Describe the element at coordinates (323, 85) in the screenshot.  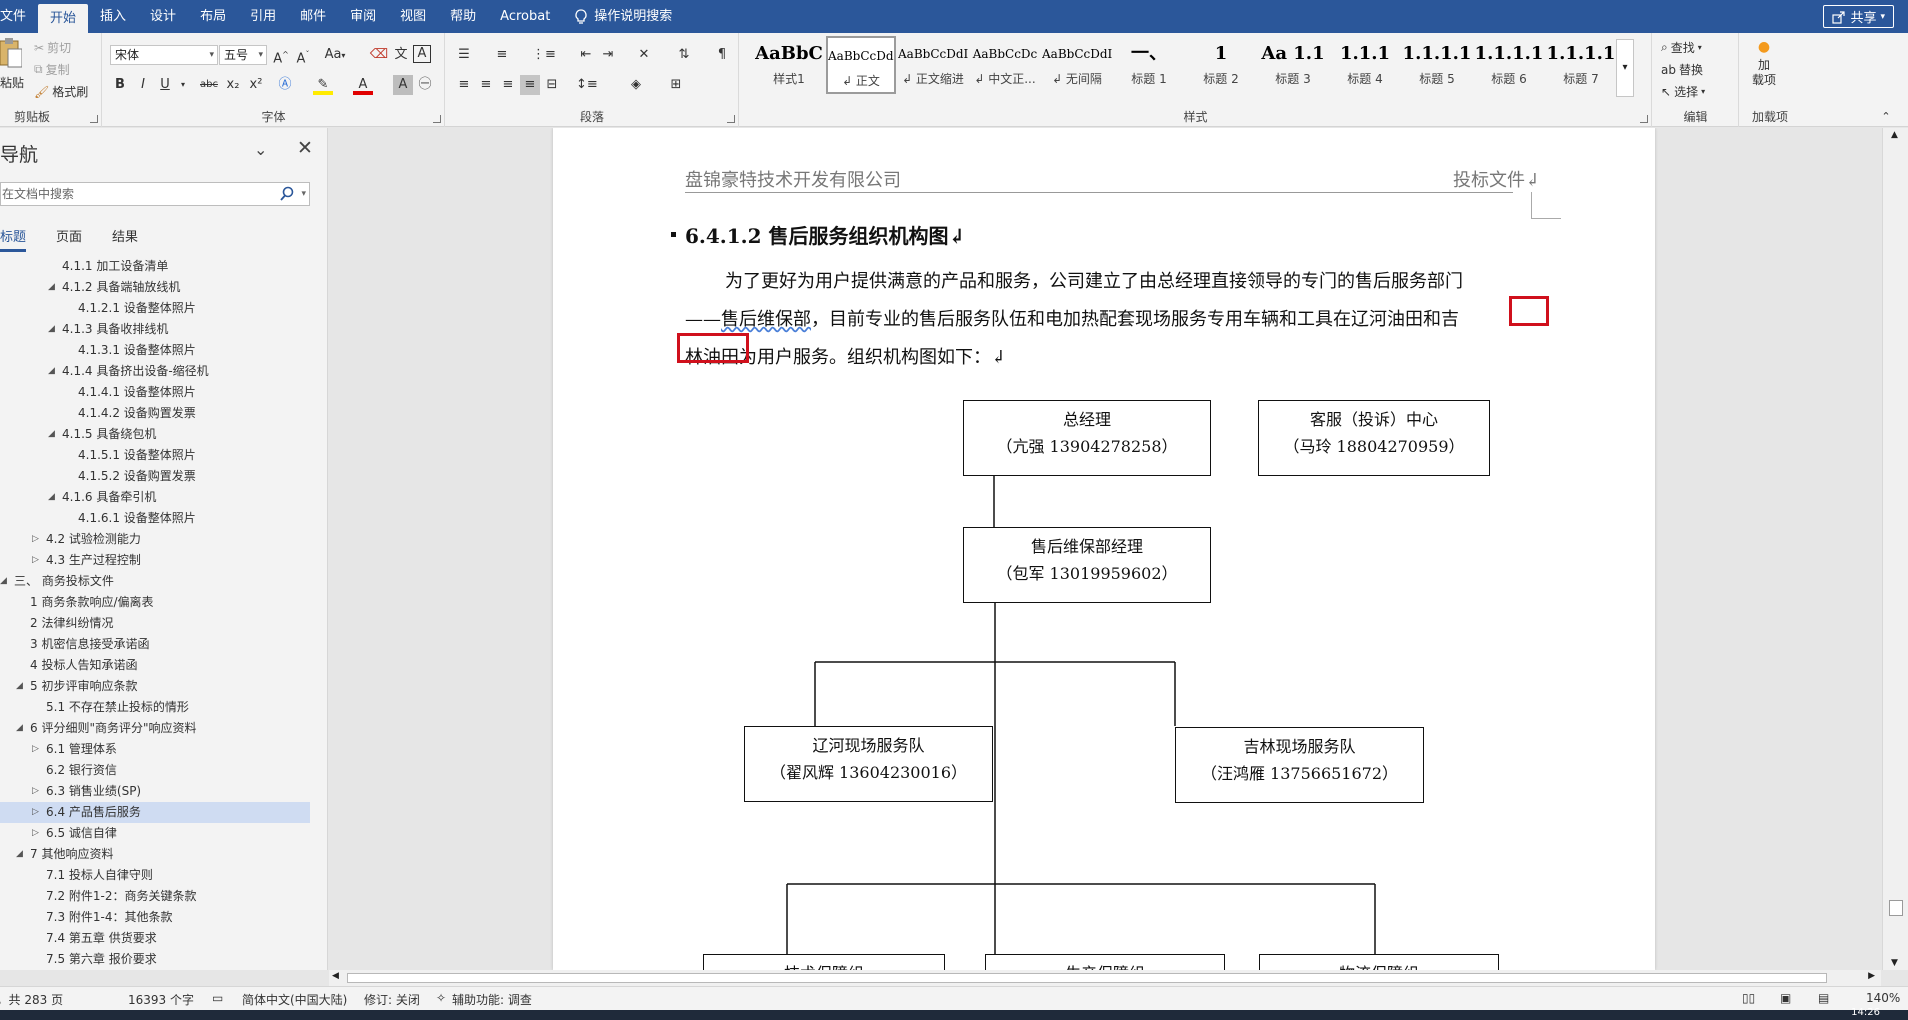
I see `highlight-icon: ✎` at that location.